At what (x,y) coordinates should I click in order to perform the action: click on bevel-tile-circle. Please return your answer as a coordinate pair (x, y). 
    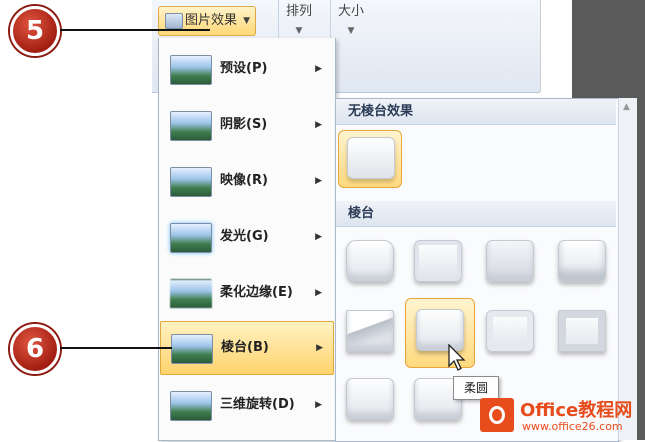
    Looking at the image, I should click on (369, 262).